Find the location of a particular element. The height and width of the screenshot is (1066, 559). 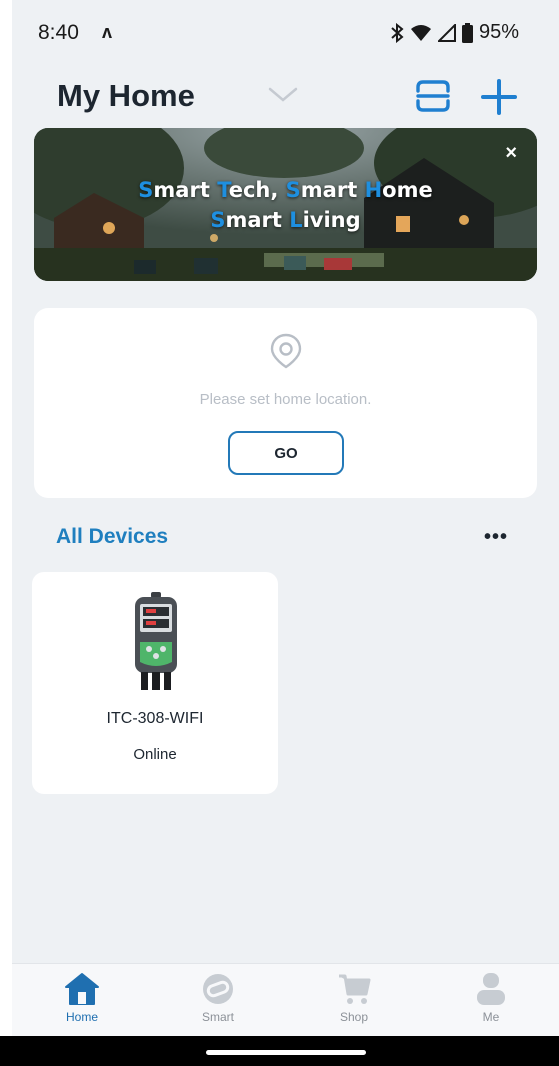

system-navigation-bar is located at coordinates (279, 1051).